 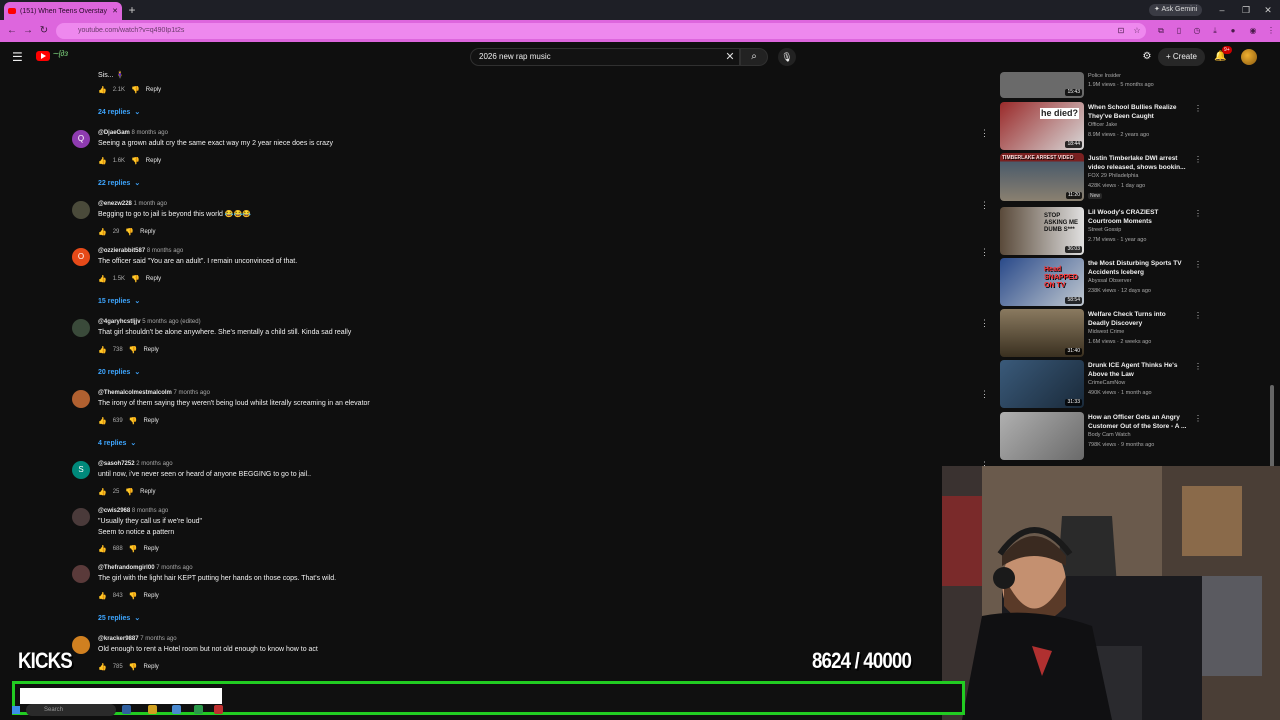 I want to click on comment-time: 2 months ago, so click(x=154, y=464).